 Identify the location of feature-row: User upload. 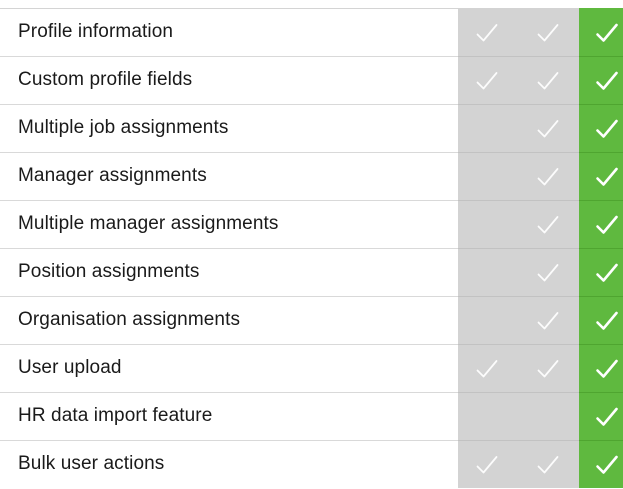
(311, 369).